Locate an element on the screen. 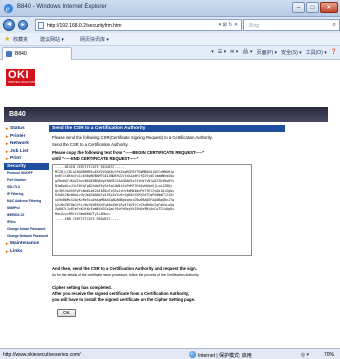  command-bar: ▾ ☰ ▾ ✉ ▾ 🖨 ▾ 页面(P) ▾ 安全(S) ▾ 工具(O) ▾ ❓ is located at coordinates (274, 52).